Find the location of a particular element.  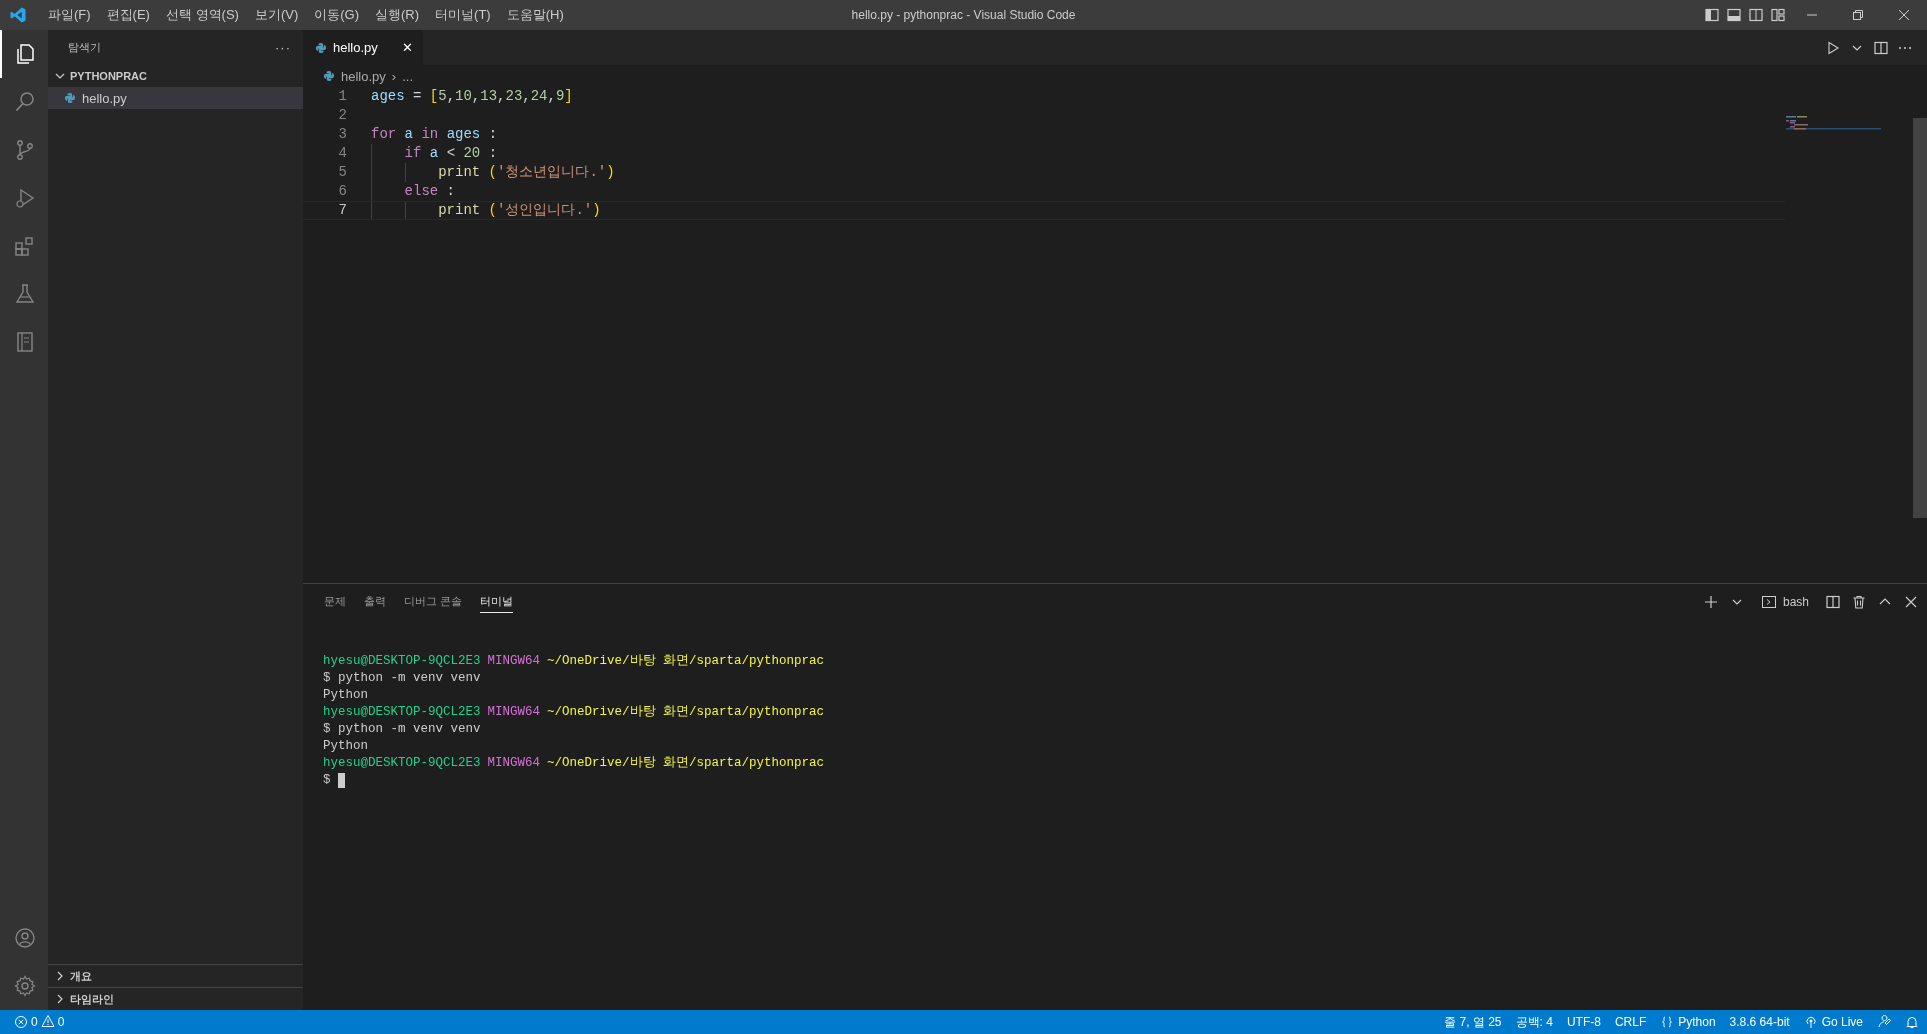

more-actions-button: ··· is located at coordinates (283, 47).